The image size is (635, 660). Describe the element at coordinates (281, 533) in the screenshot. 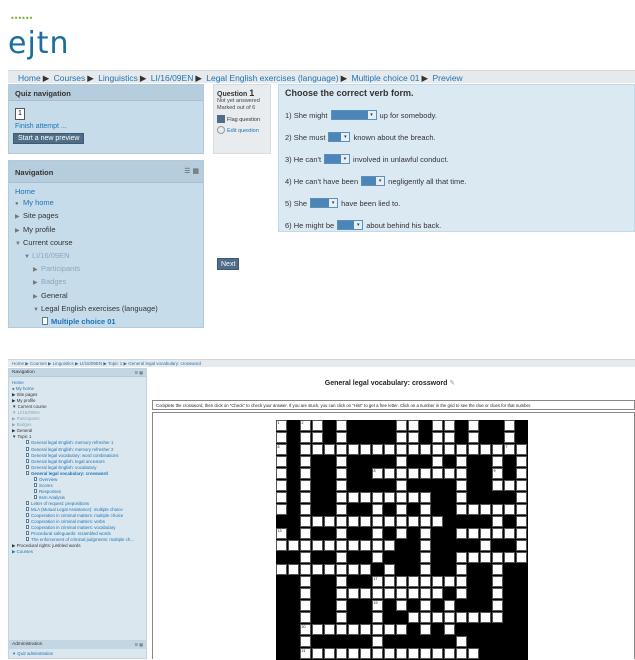

I see `crossword-cell: 13` at that location.